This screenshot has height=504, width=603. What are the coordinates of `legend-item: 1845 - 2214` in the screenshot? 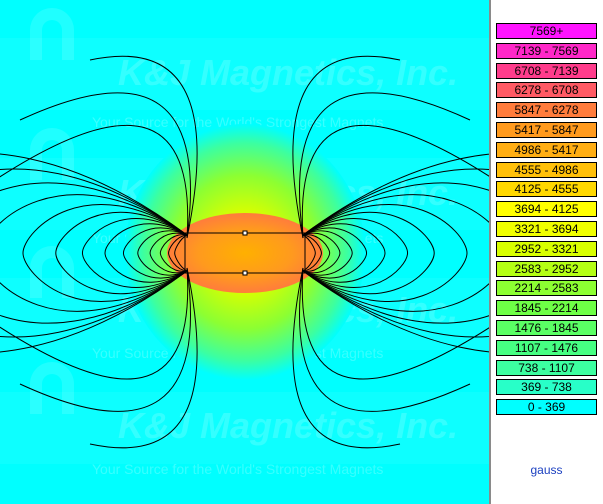 It's located at (546, 308).